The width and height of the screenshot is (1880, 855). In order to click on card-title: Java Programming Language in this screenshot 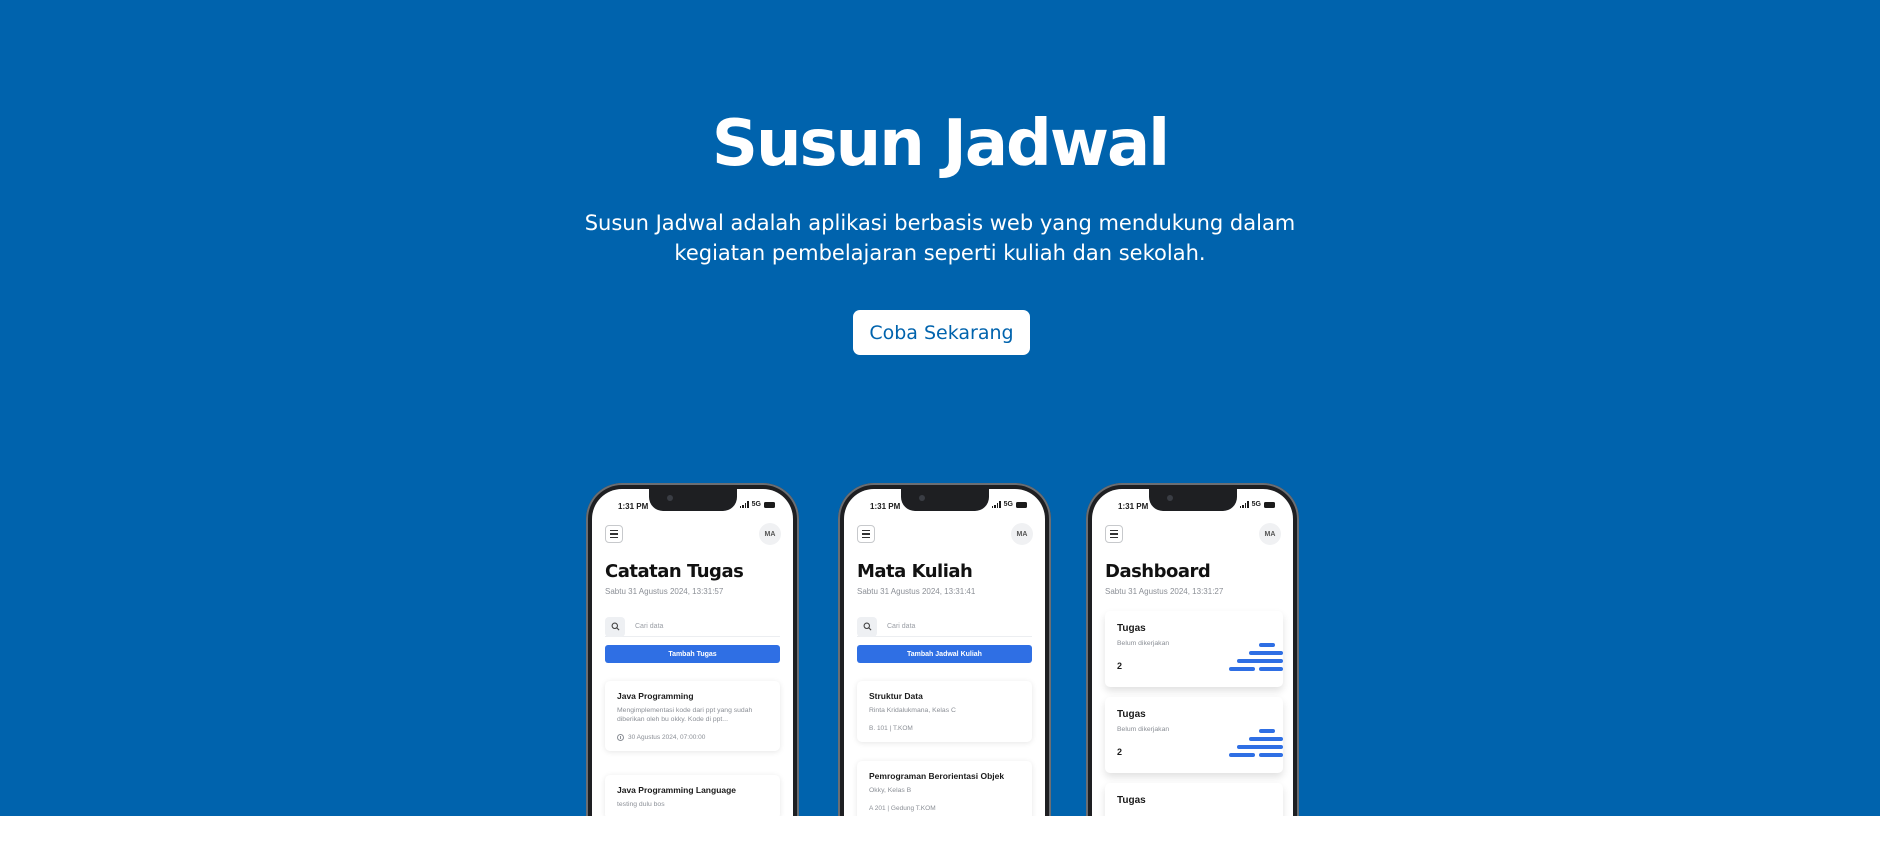, I will do `click(677, 790)`.